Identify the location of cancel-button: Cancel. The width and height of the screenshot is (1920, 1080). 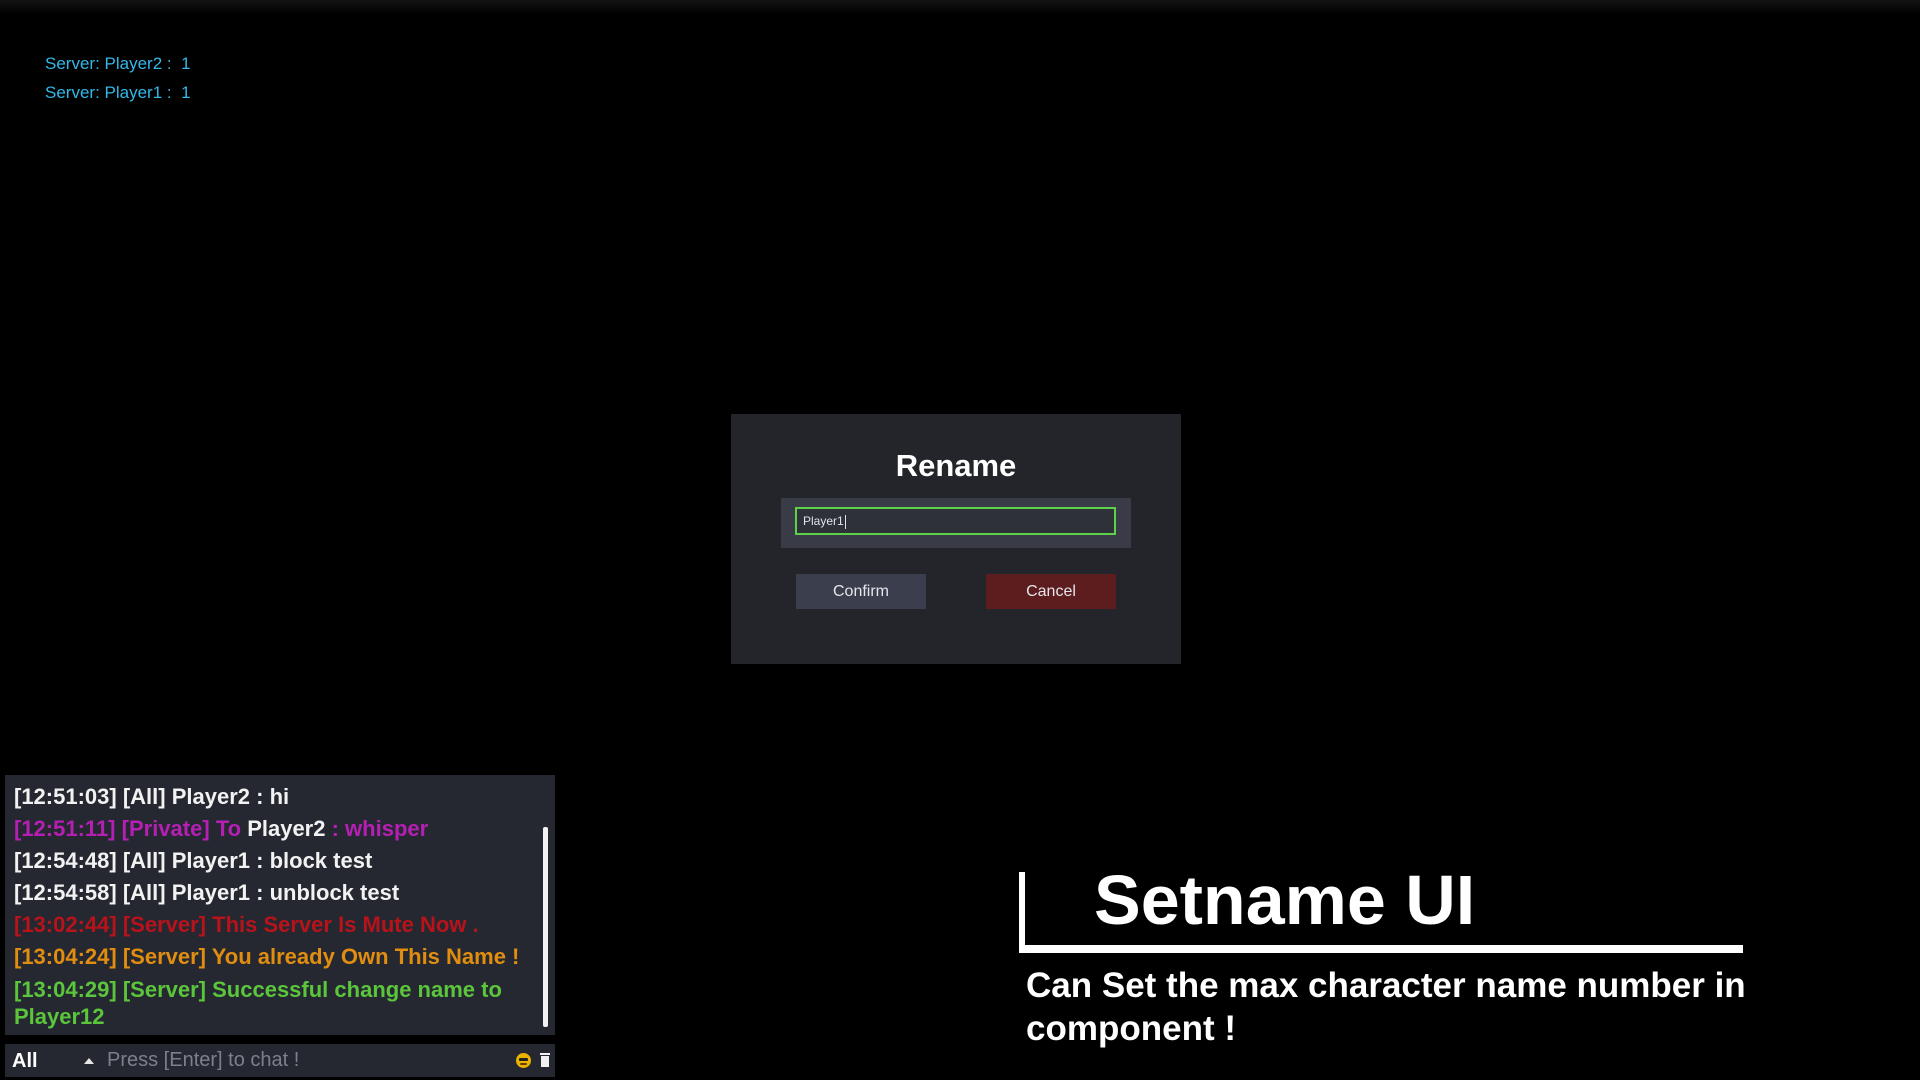
(1051, 591).